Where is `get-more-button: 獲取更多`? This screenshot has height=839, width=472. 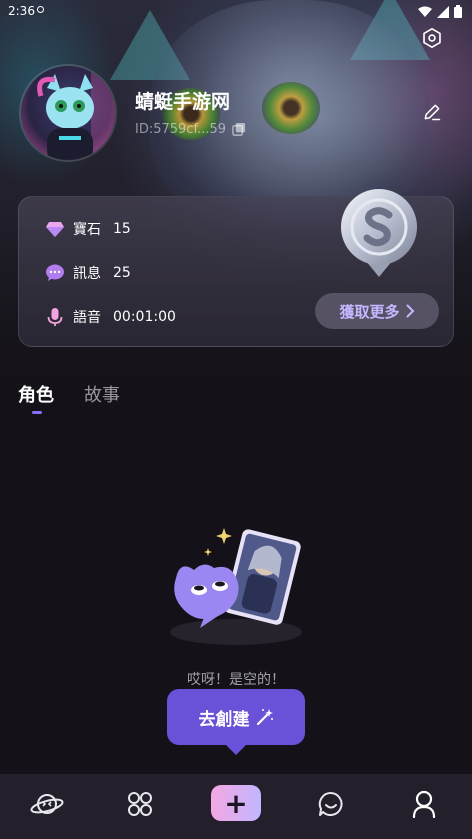 get-more-button: 獲取更多 is located at coordinates (377, 311).